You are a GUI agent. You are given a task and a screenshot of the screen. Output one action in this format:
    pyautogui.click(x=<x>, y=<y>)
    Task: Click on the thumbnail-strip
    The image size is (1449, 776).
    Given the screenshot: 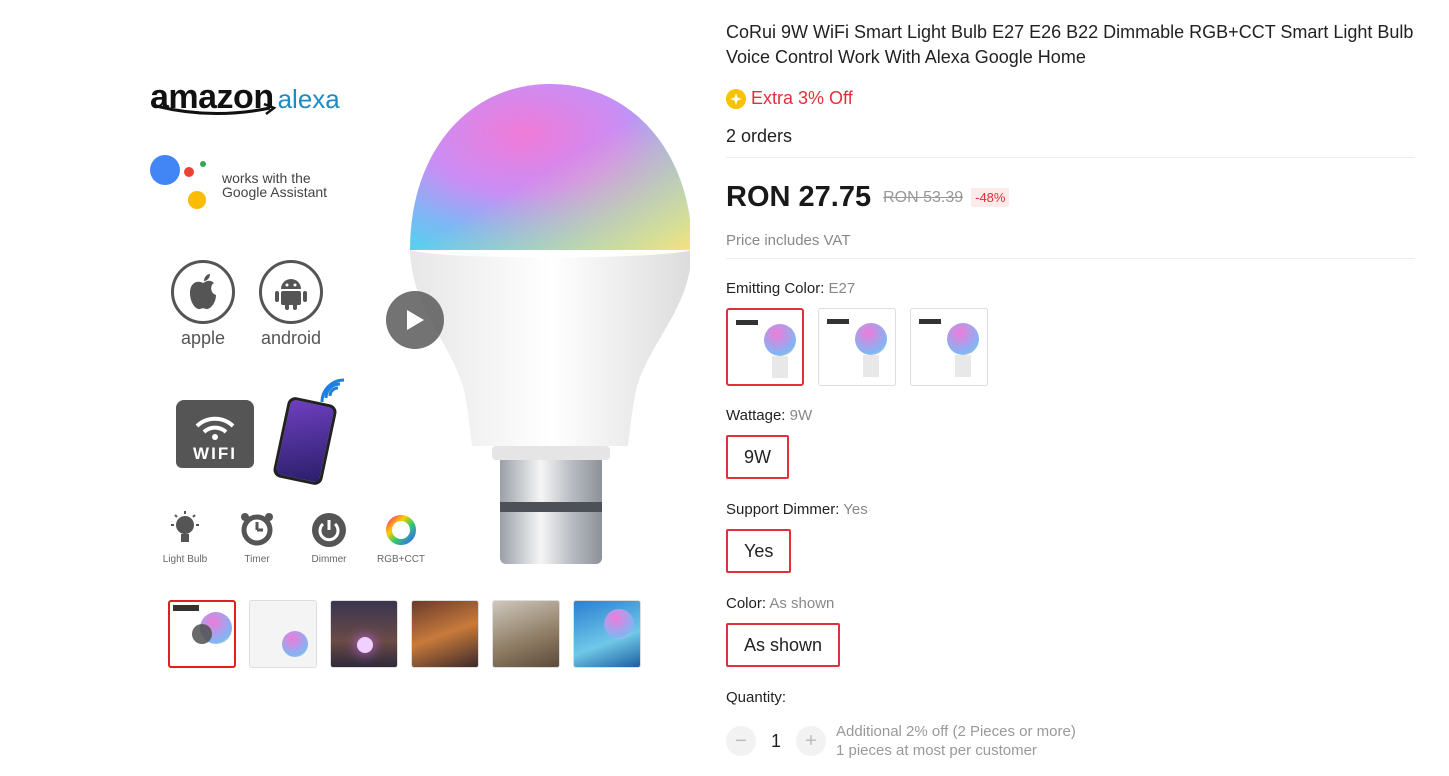 What is the action you would take?
    pyautogui.click(x=404, y=634)
    